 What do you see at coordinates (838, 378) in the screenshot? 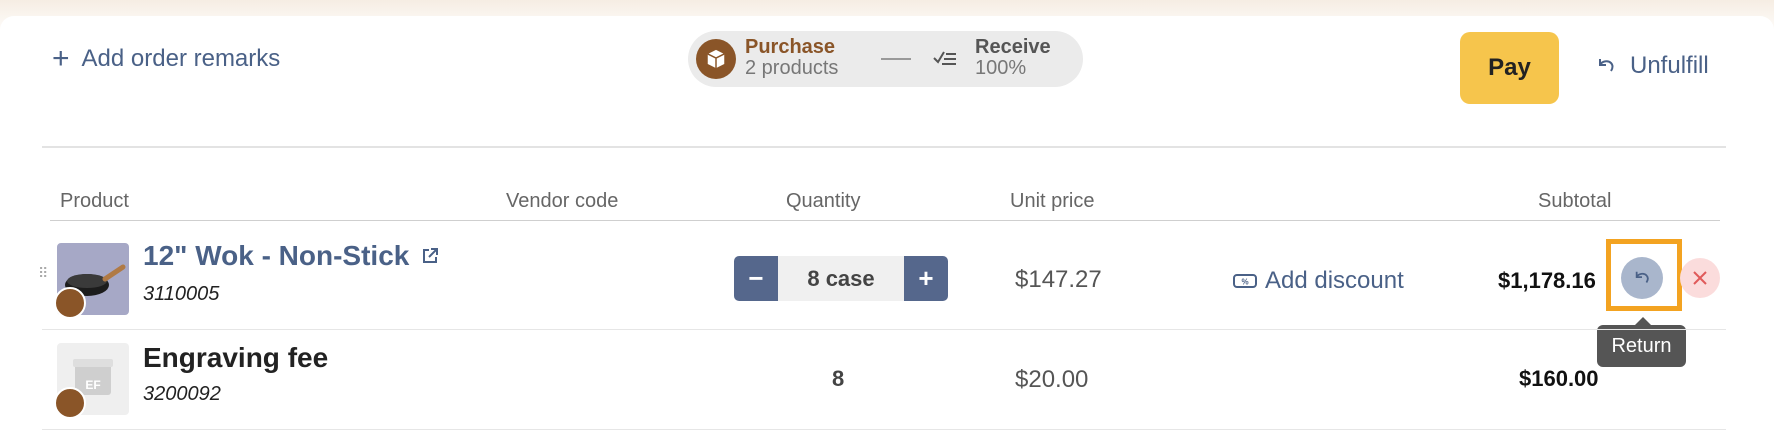
I see `quantity-value: 8` at bounding box center [838, 378].